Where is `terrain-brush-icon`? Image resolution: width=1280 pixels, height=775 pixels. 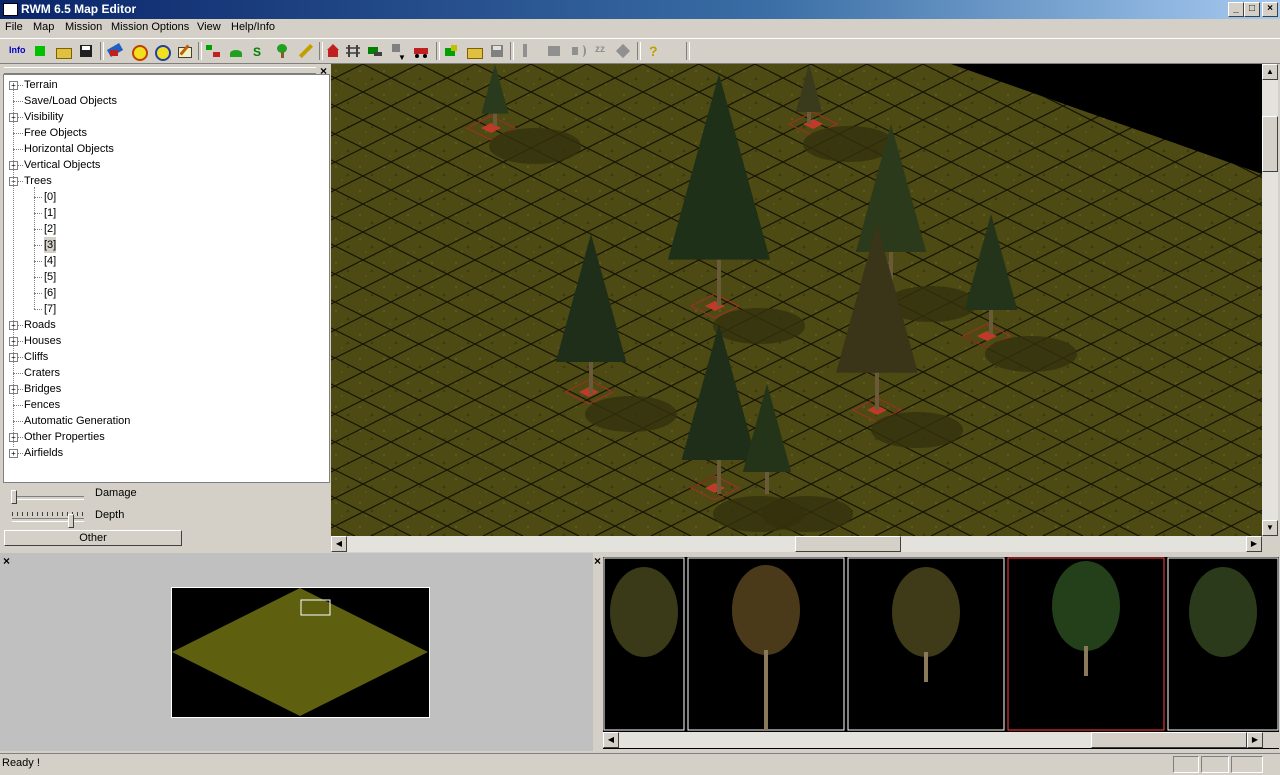 terrain-brush-icon is located at coordinates (115, 51).